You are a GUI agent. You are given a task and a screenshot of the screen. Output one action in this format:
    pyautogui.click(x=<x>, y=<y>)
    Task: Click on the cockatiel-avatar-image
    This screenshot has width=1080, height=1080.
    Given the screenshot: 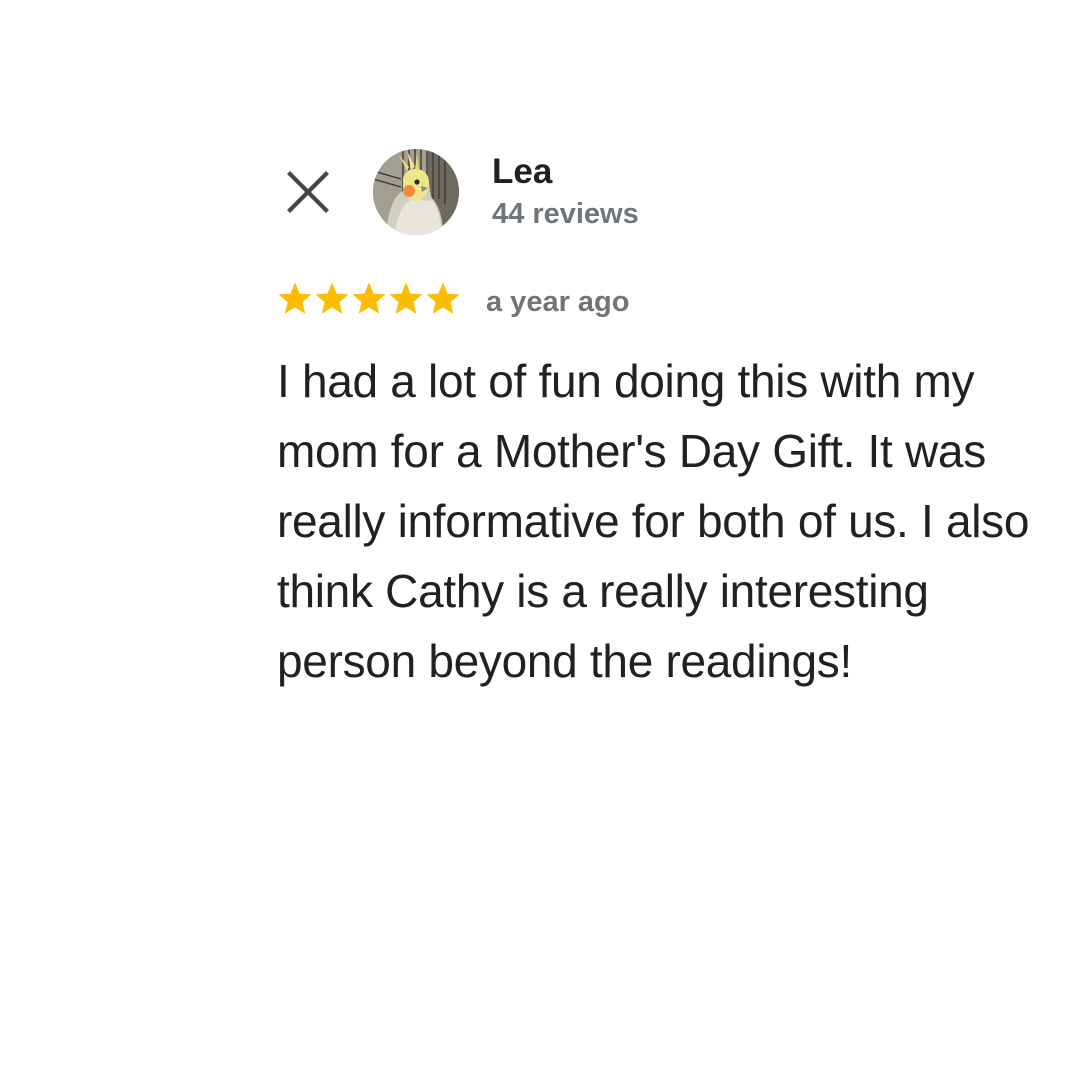 What is the action you would take?
    pyautogui.click(x=416, y=192)
    